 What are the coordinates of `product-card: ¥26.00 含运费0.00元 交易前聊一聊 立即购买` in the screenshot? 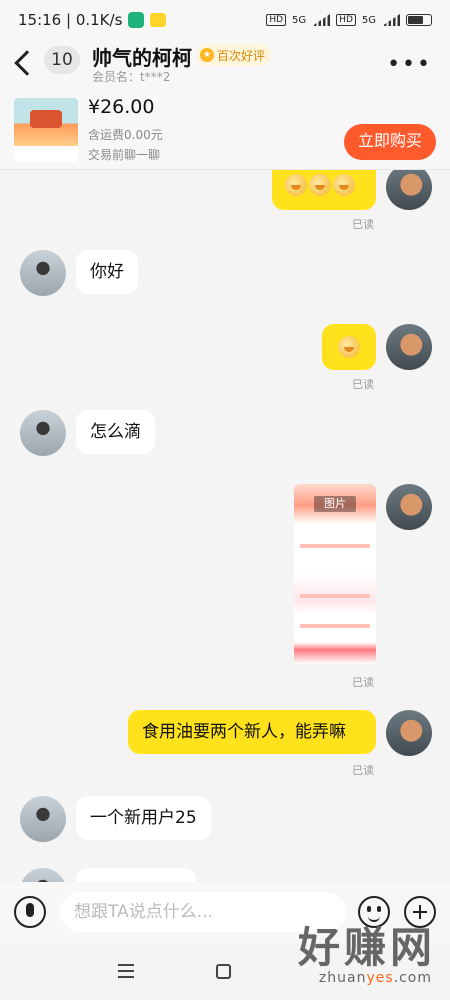 It's located at (225, 129).